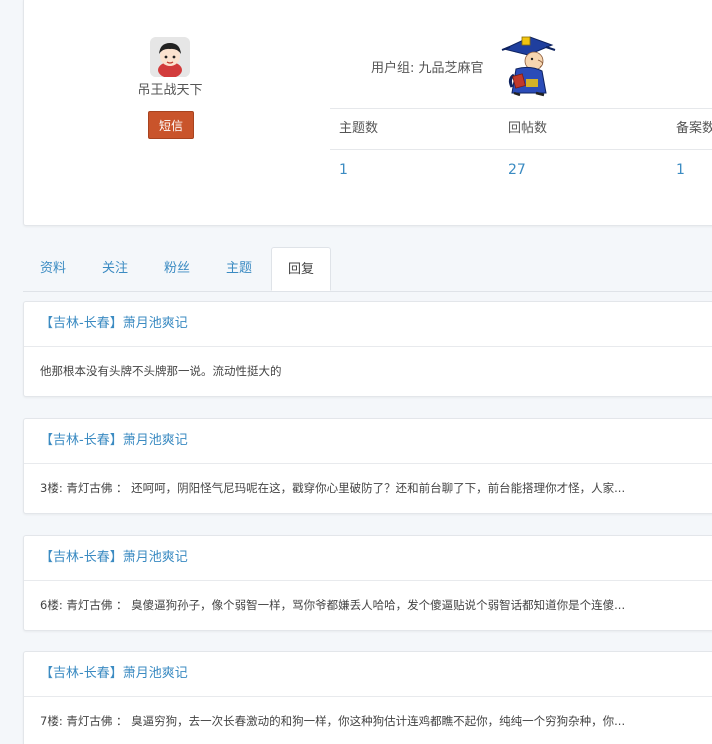  I want to click on official-cartoon-icon, so click(528, 66).